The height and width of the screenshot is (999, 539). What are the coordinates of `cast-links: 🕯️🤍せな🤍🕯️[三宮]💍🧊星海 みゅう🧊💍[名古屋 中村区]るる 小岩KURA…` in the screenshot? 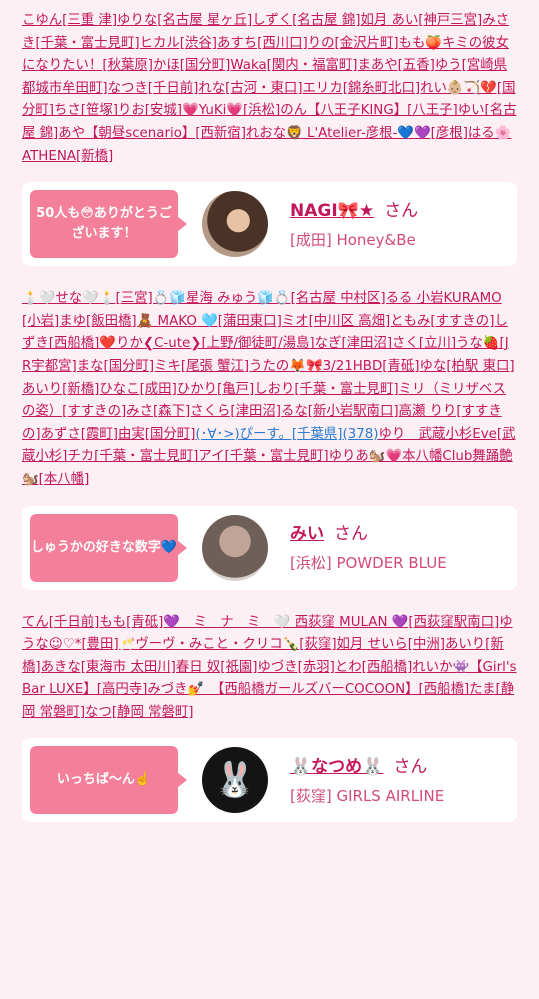 It's located at (268, 366).